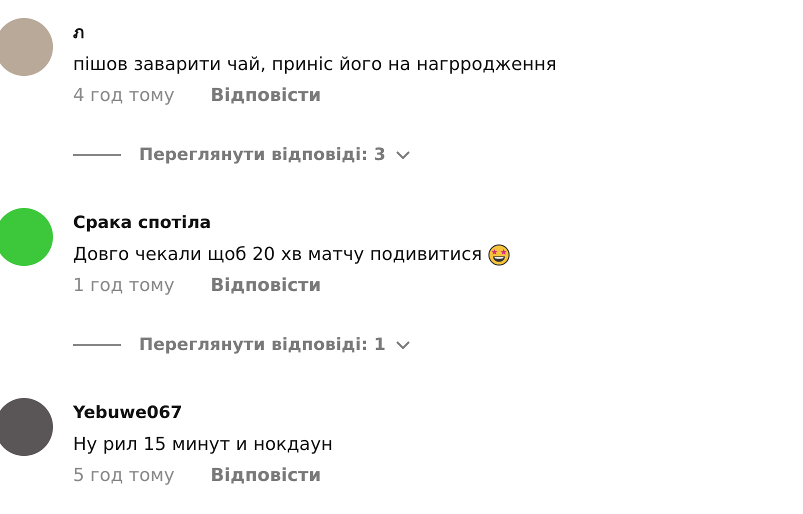  I want to click on comment-text: Ну рил 15 минут и нокдаун, so click(203, 445).